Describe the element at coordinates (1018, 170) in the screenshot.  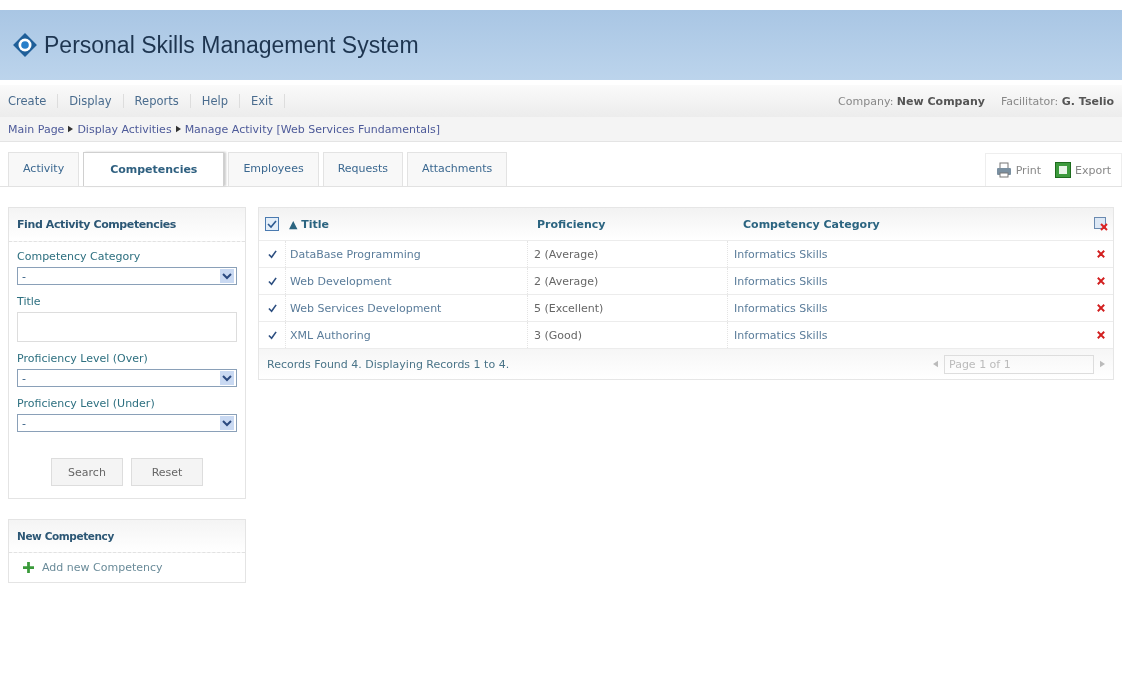
I see `action-link: Print` at that location.